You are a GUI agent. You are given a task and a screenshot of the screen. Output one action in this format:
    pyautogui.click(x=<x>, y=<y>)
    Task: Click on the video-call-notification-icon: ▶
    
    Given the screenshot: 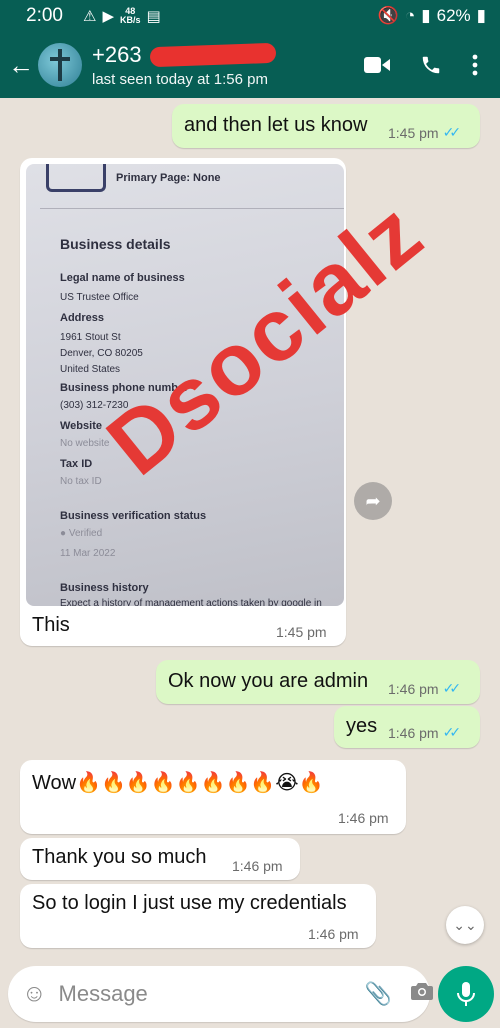 What is the action you would take?
    pyautogui.click(x=108, y=16)
    